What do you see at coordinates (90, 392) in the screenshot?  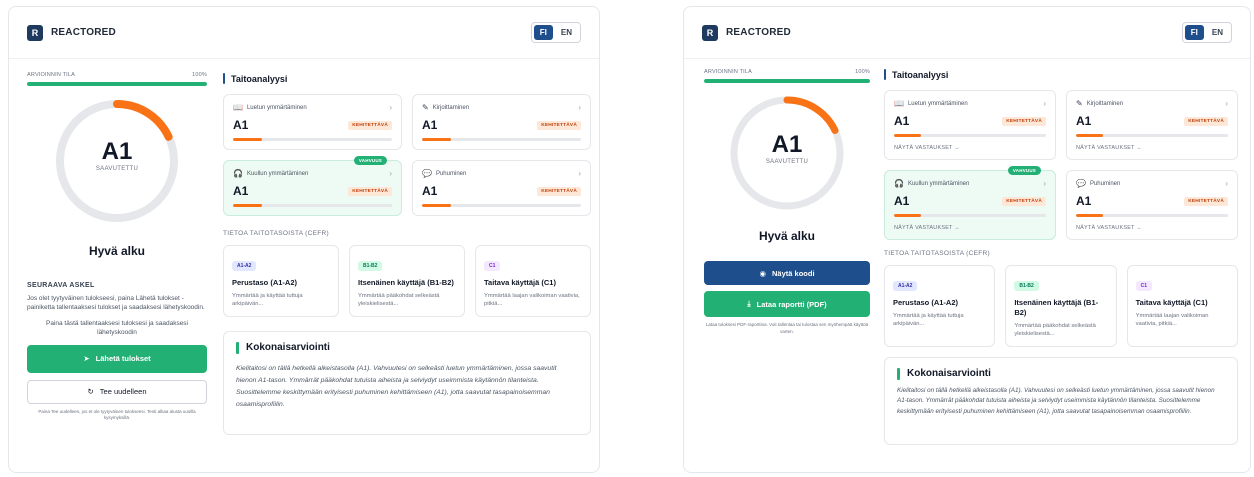 I see `retry-icon: ↻` at bounding box center [90, 392].